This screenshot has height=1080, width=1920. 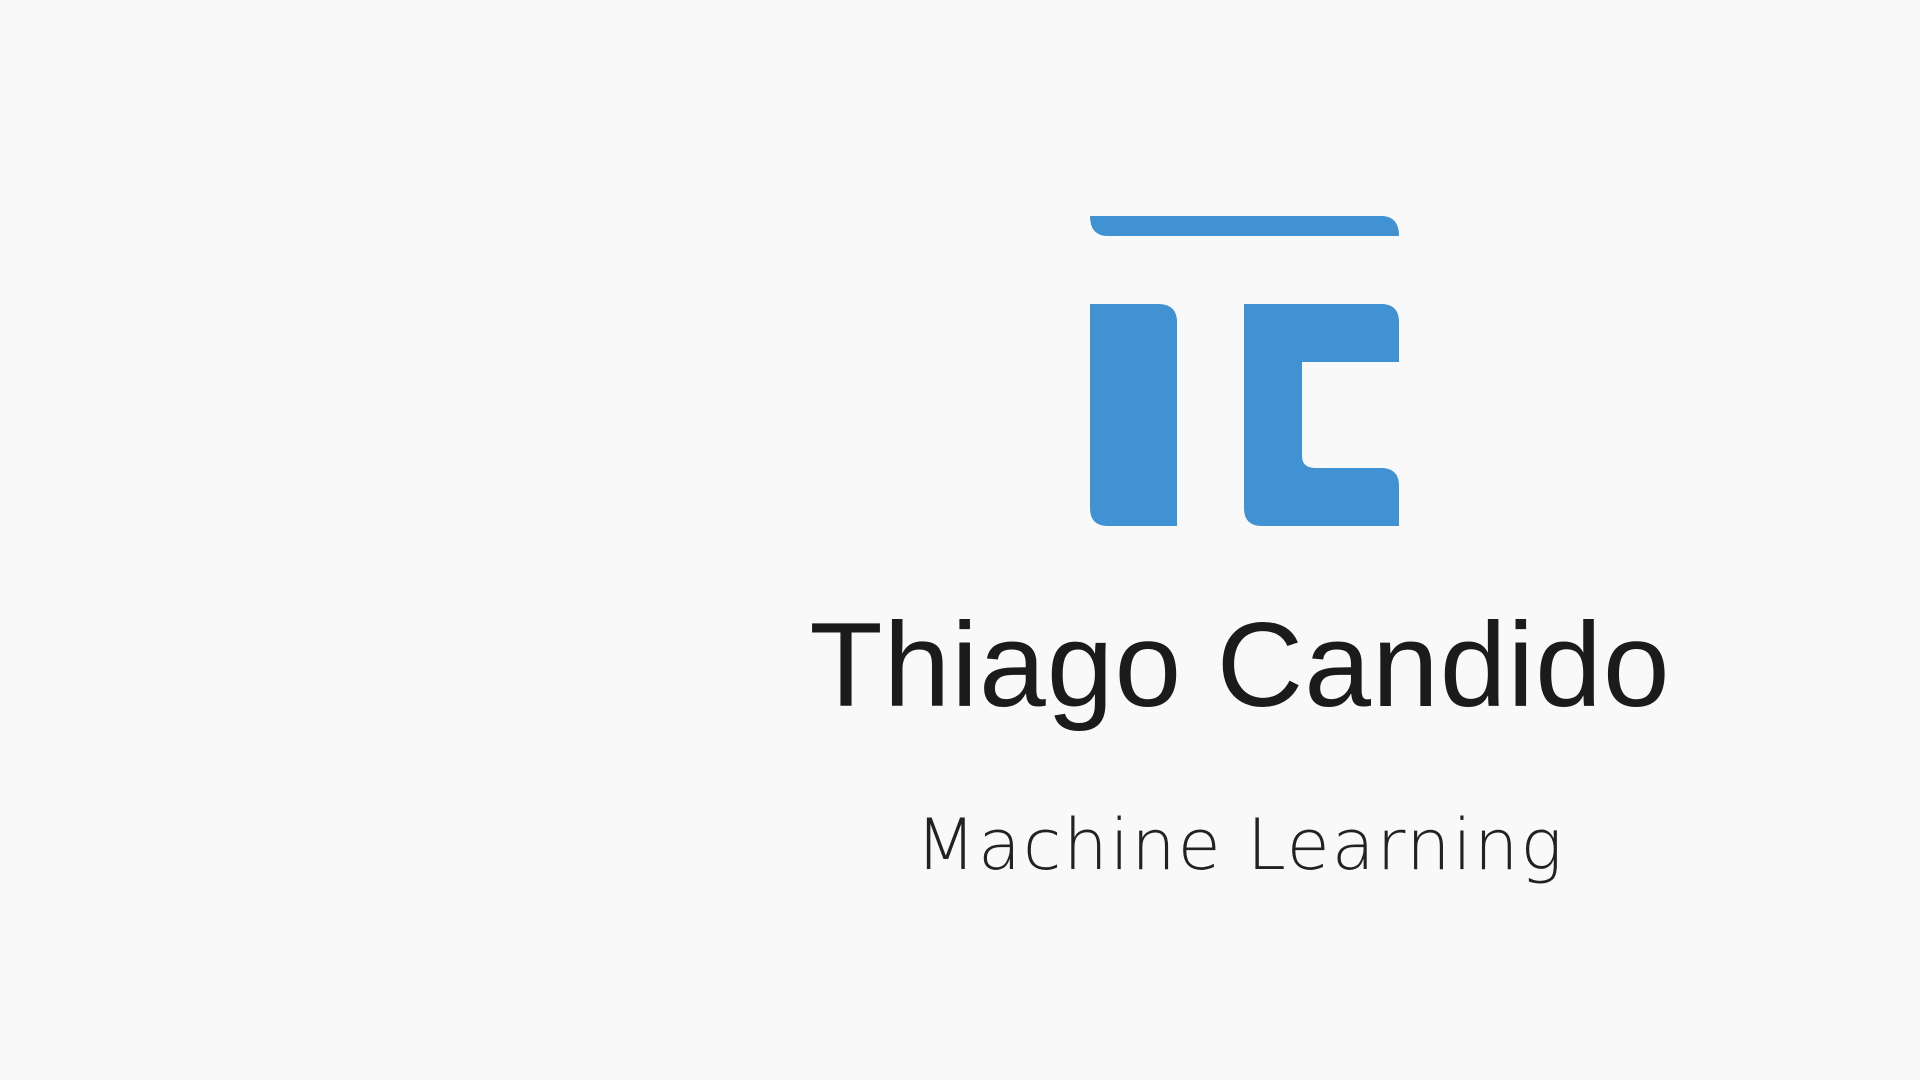 What do you see at coordinates (1321, 415) in the screenshot?
I see `logo-c-shape` at bounding box center [1321, 415].